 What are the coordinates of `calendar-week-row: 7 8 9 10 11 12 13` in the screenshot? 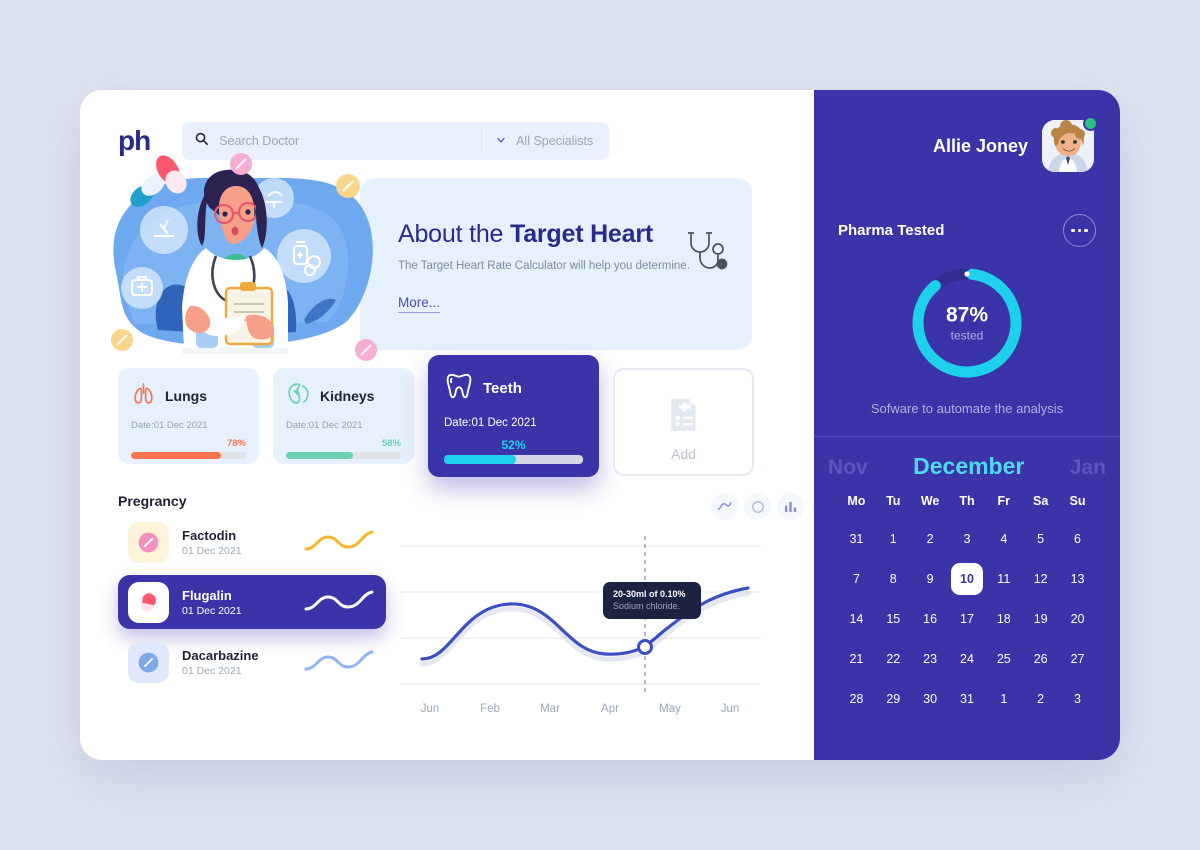 It's located at (967, 579).